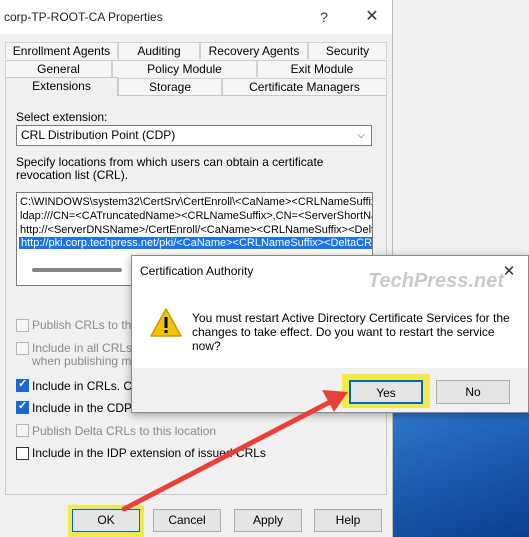 Image resolution: width=529 pixels, height=537 pixels. What do you see at coordinates (61, 86) in the screenshot?
I see `tab-extensions: Extensions` at bounding box center [61, 86].